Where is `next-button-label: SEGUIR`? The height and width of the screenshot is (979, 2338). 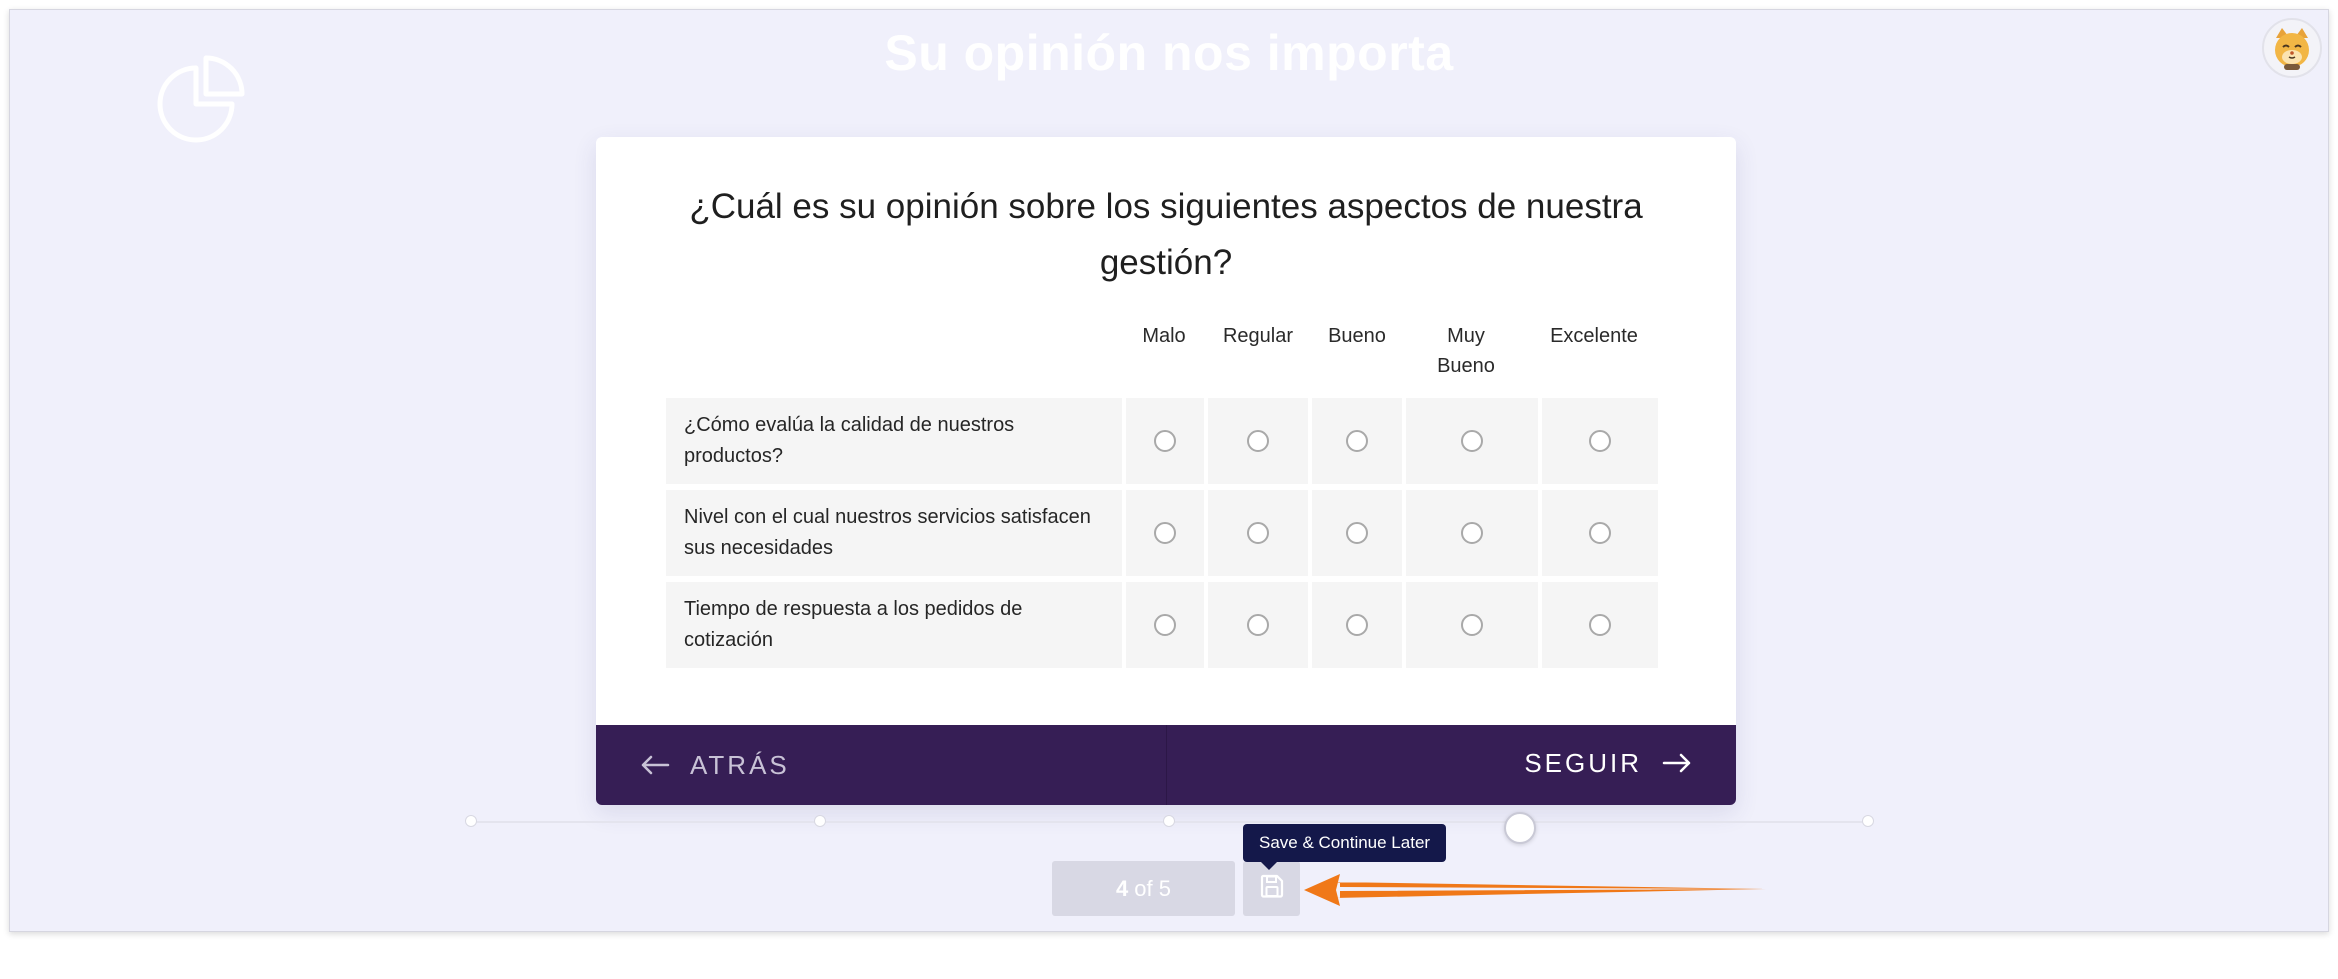
next-button-label: SEGUIR is located at coordinates (1583, 762).